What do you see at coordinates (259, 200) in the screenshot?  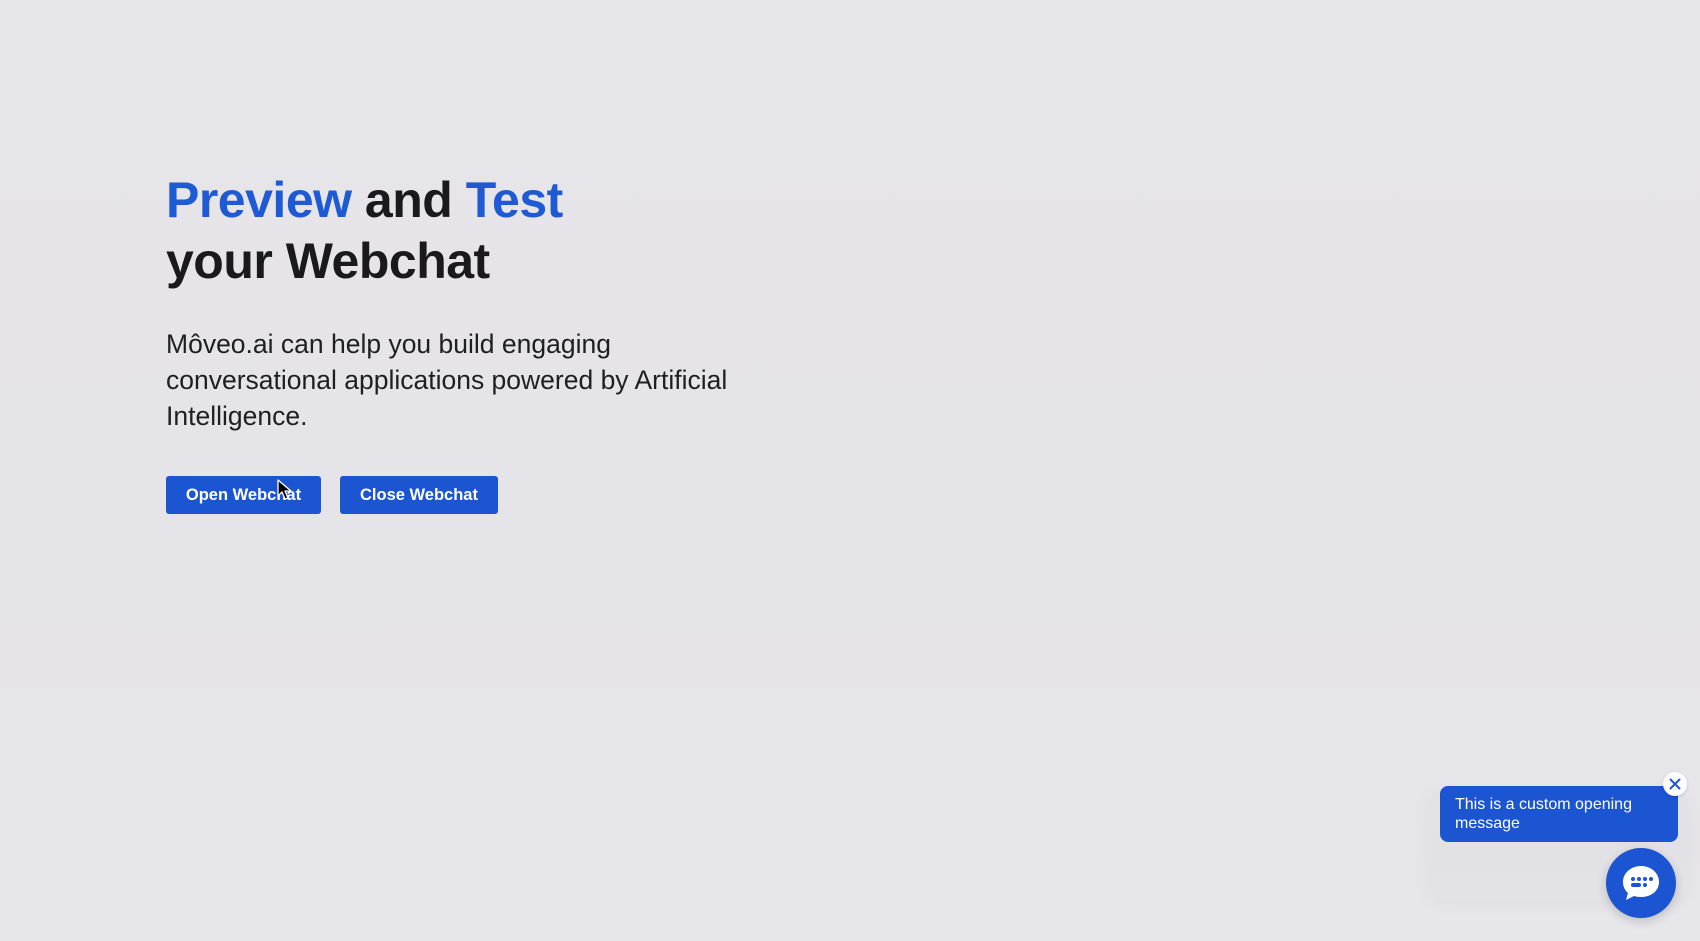 I see `title-preview: Preview` at bounding box center [259, 200].